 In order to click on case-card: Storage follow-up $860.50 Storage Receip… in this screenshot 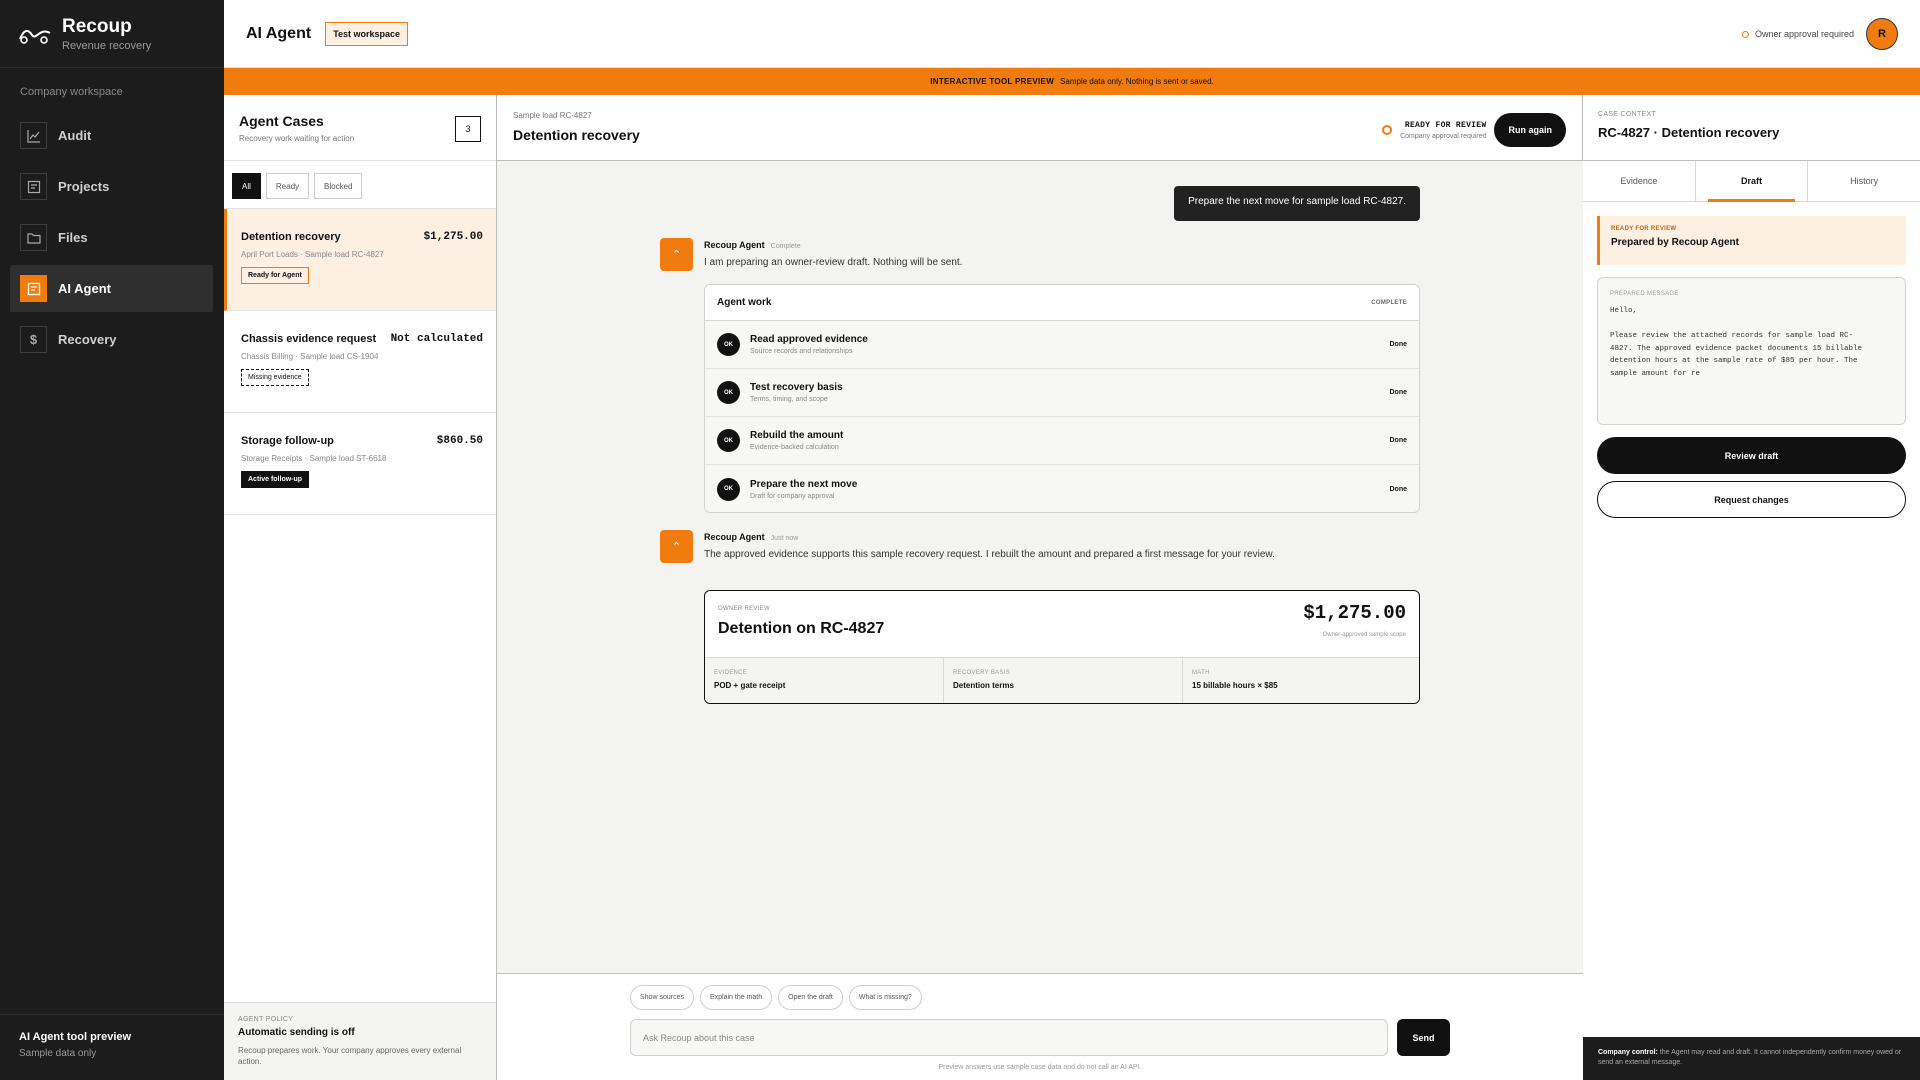, I will do `click(360, 464)`.